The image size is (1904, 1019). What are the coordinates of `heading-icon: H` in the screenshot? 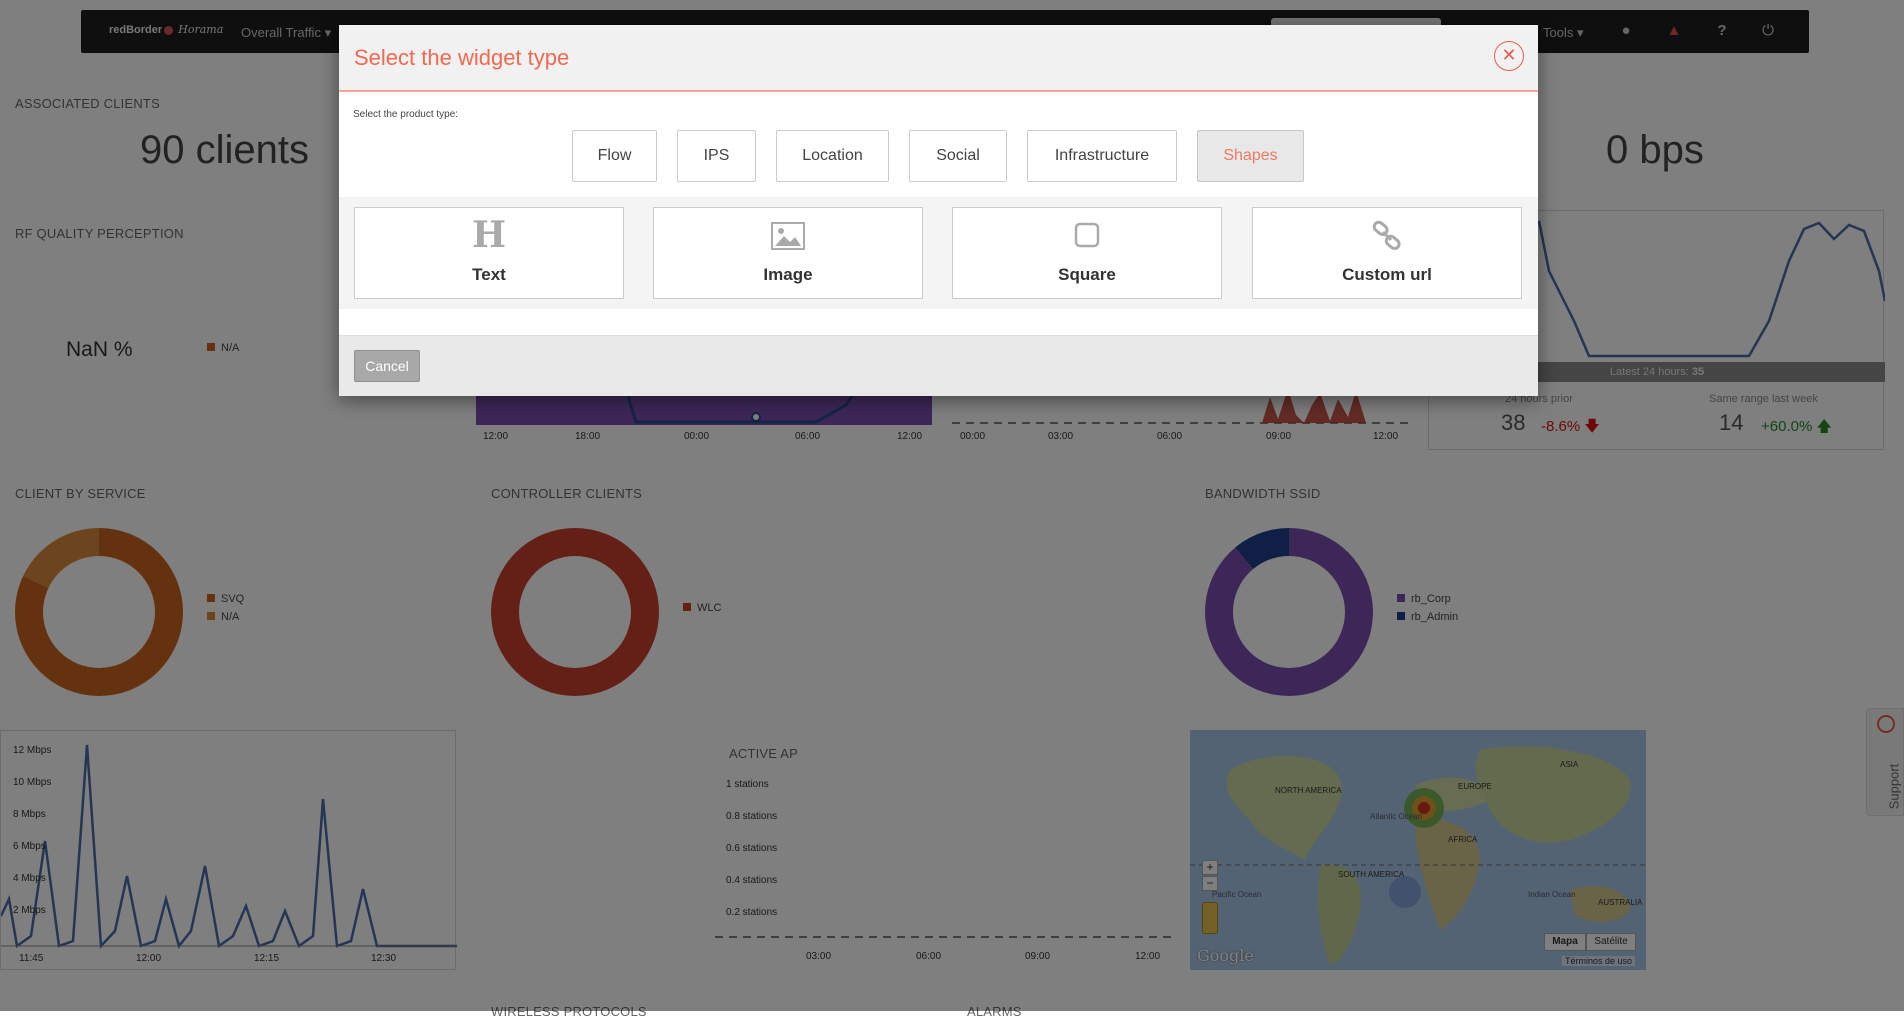 It's located at (488, 235).